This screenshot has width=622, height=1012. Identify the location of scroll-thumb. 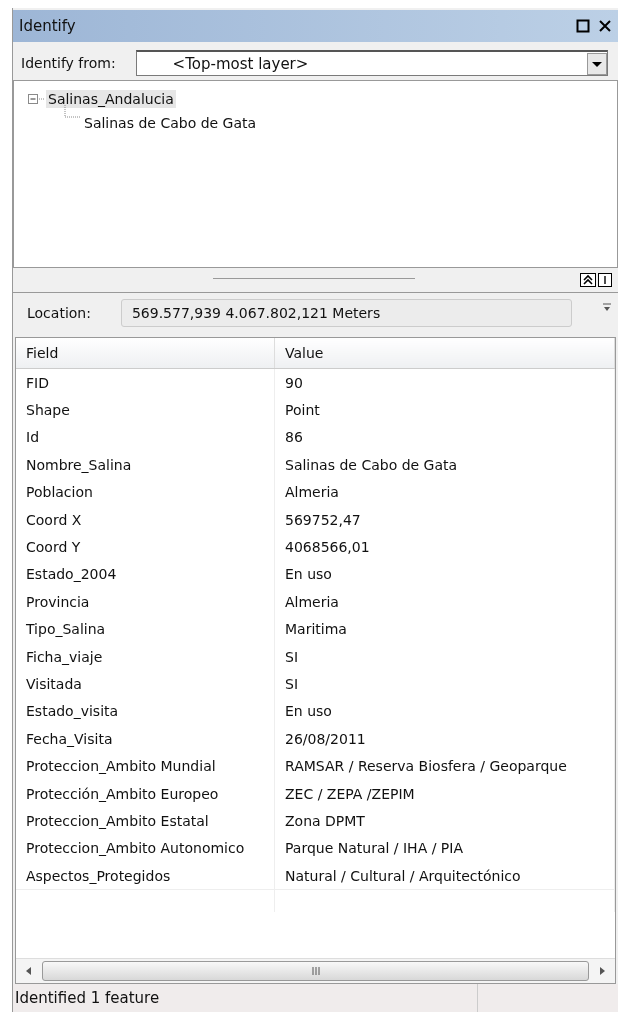
(315, 971).